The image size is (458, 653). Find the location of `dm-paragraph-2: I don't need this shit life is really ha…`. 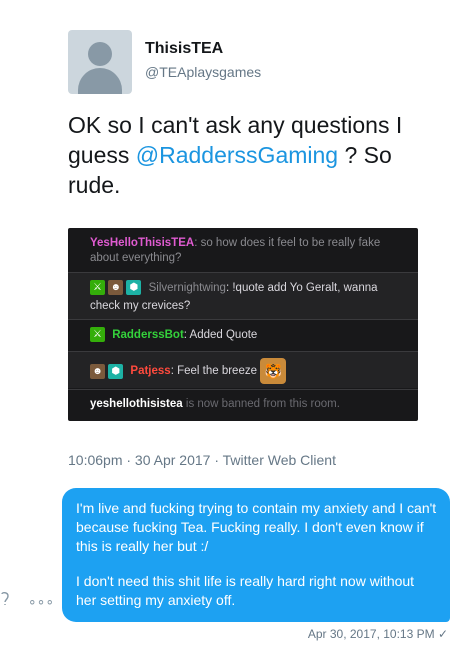

dm-paragraph-2: I don't need this shit life is really ha… is located at coordinates (245, 590).